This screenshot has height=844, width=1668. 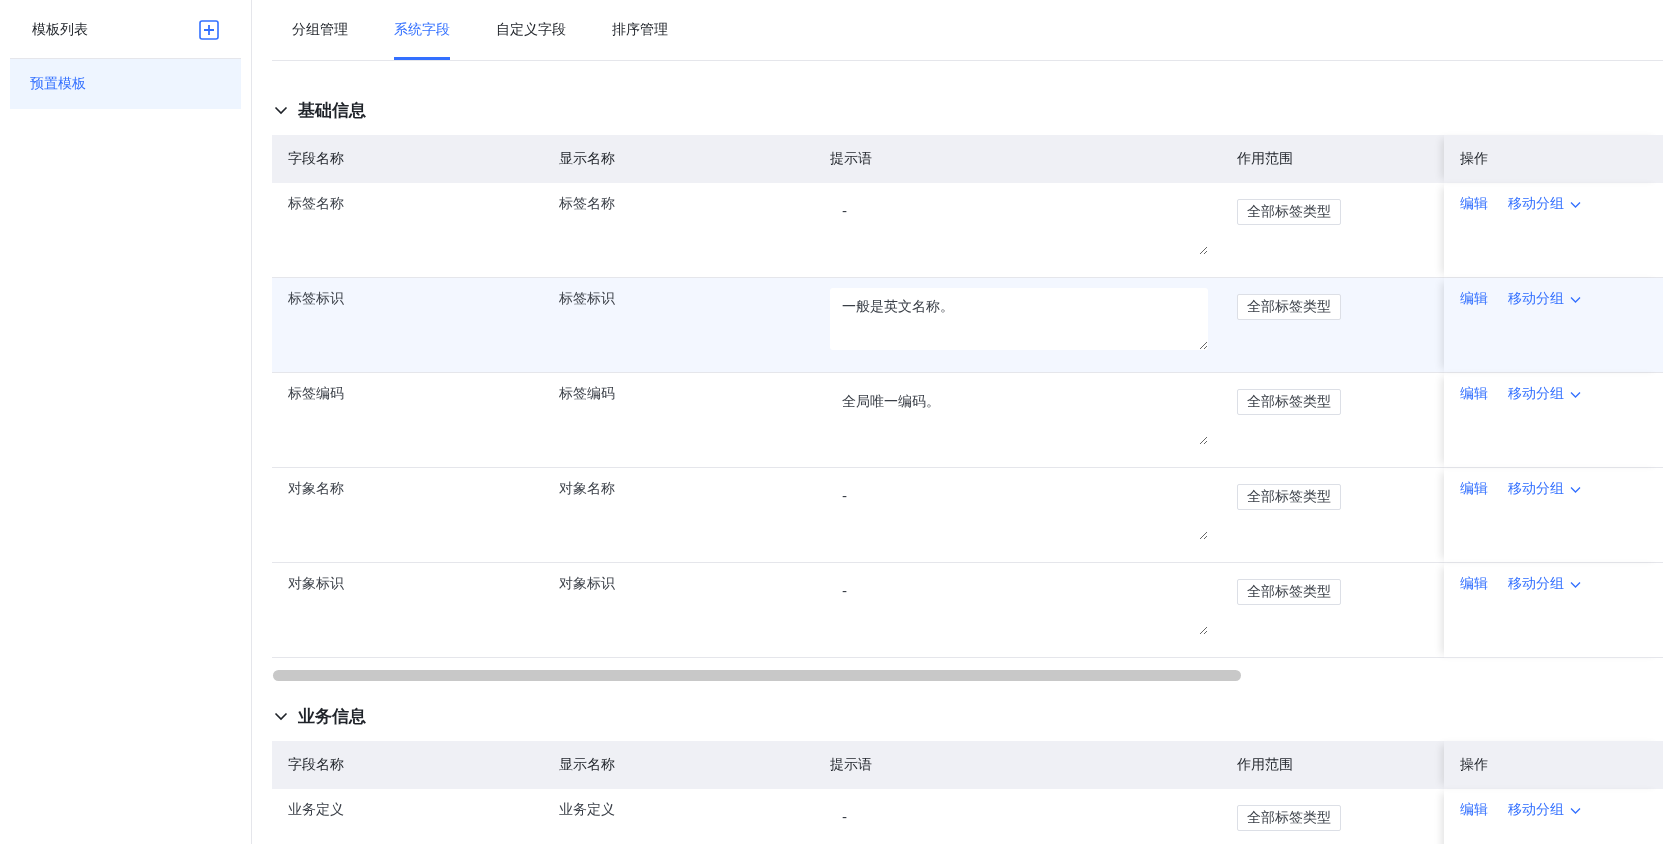 What do you see at coordinates (1019, 414) in the screenshot?
I see `hint-field: 全局唯一编码。` at bounding box center [1019, 414].